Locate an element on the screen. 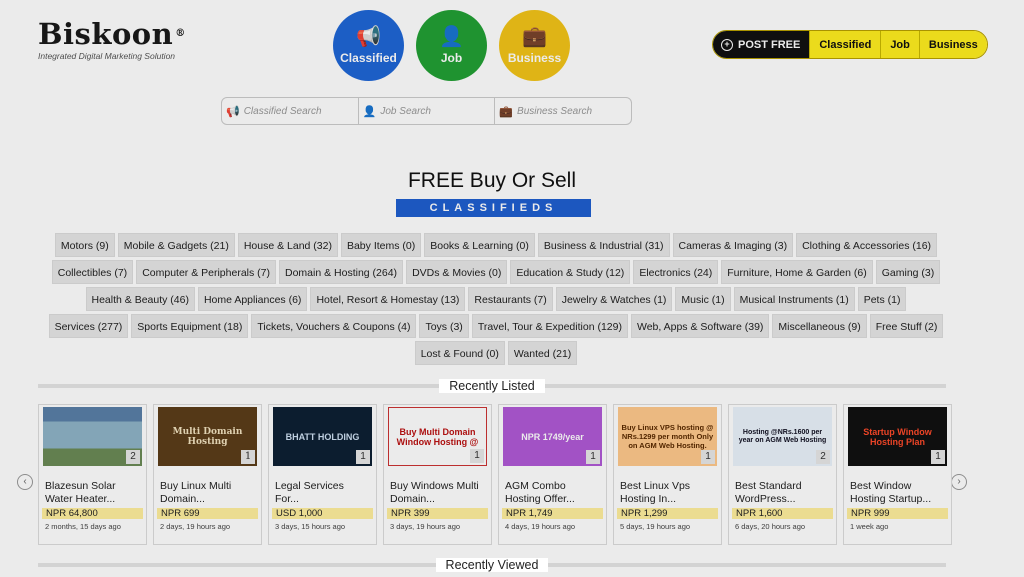 This screenshot has height=577, width=1024. listing-posted-time: 3 days, 19 hours ago is located at coordinates (425, 526).